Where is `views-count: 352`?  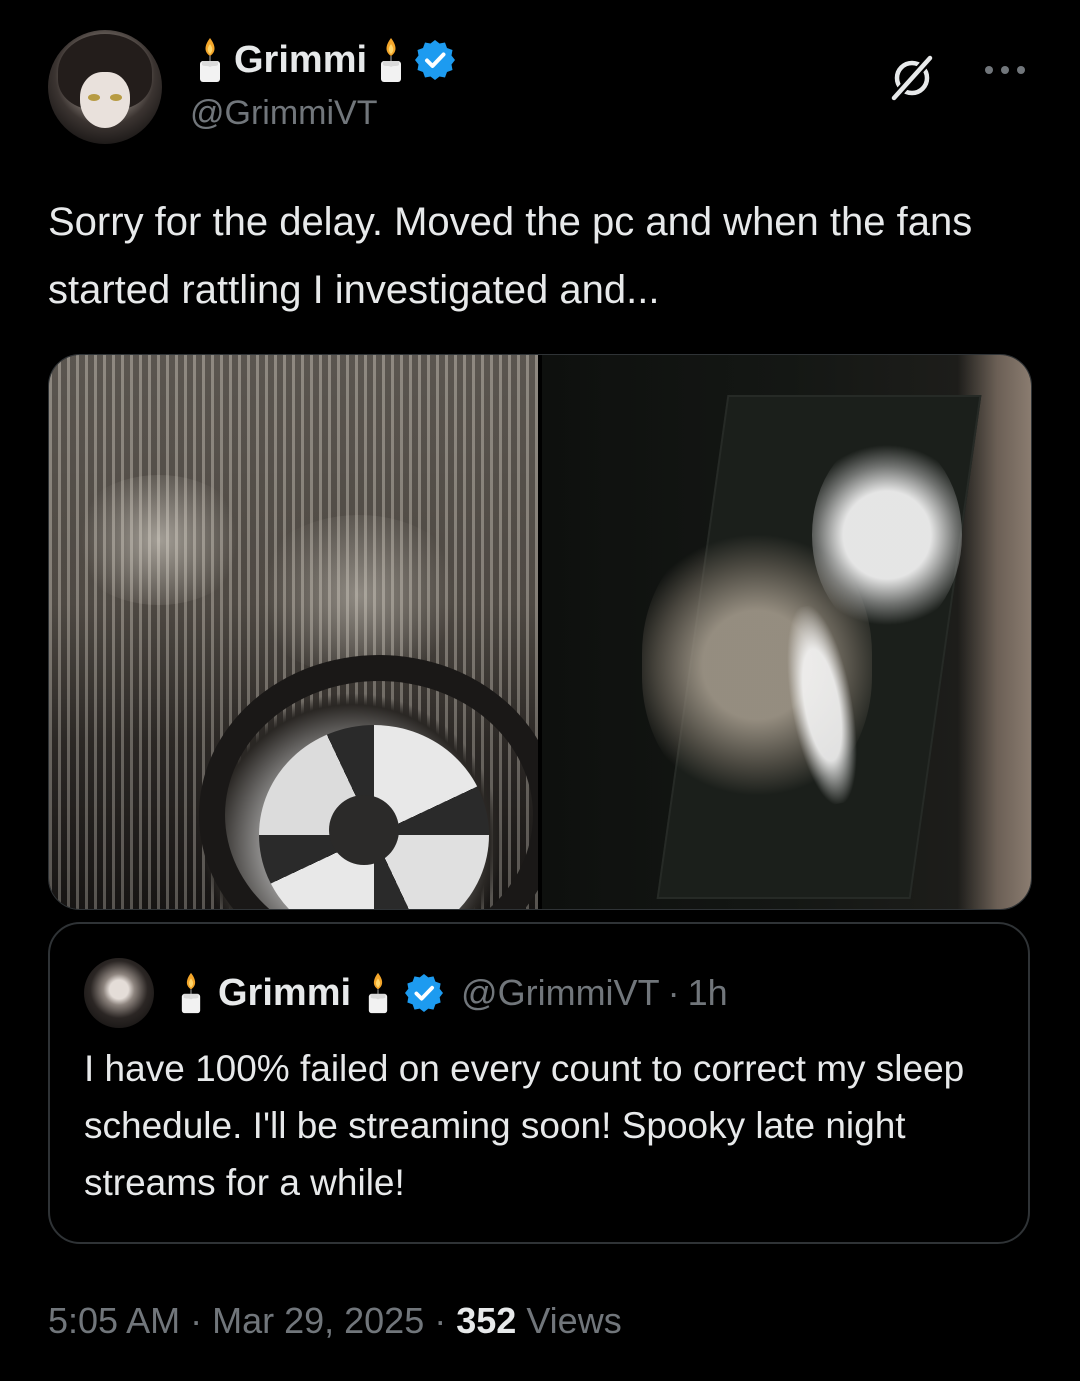
views-count: 352 is located at coordinates (486, 1321).